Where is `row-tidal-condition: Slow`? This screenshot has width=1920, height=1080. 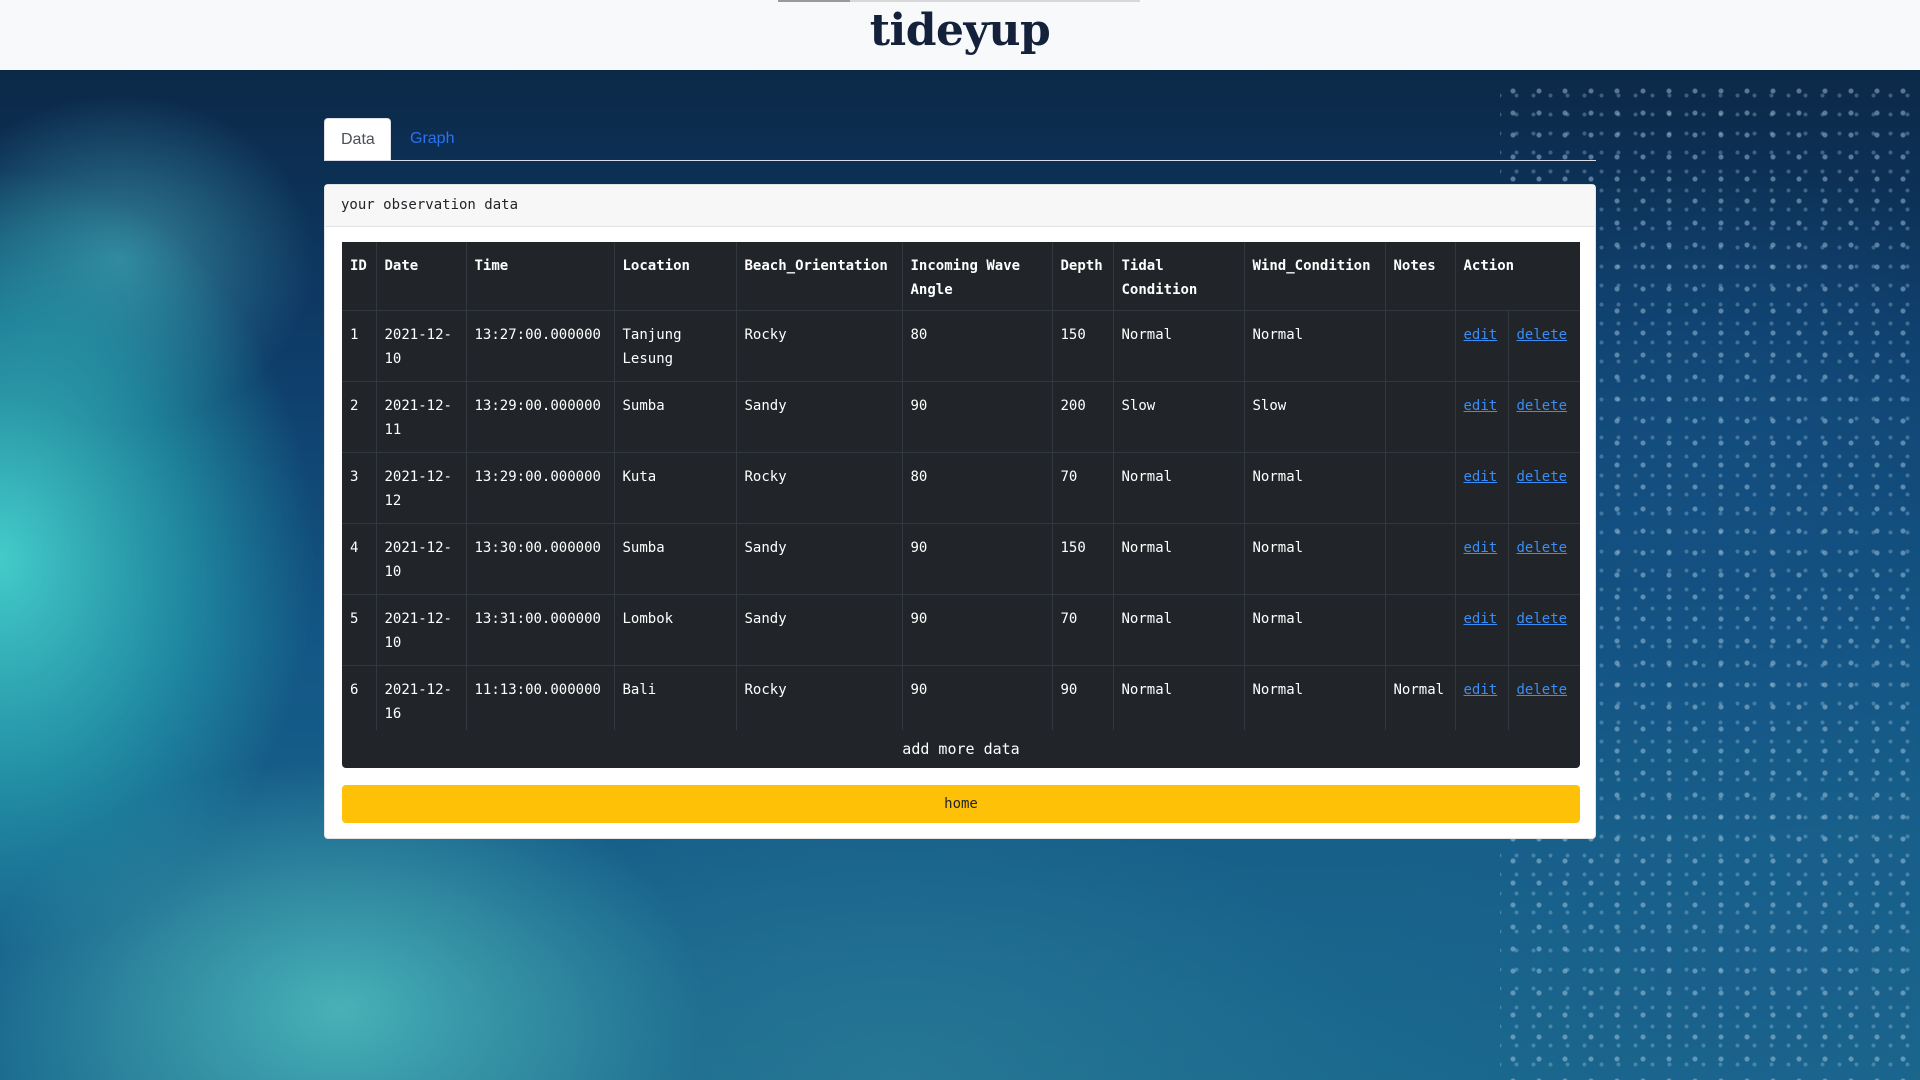
row-tidal-condition: Slow is located at coordinates (1178, 417).